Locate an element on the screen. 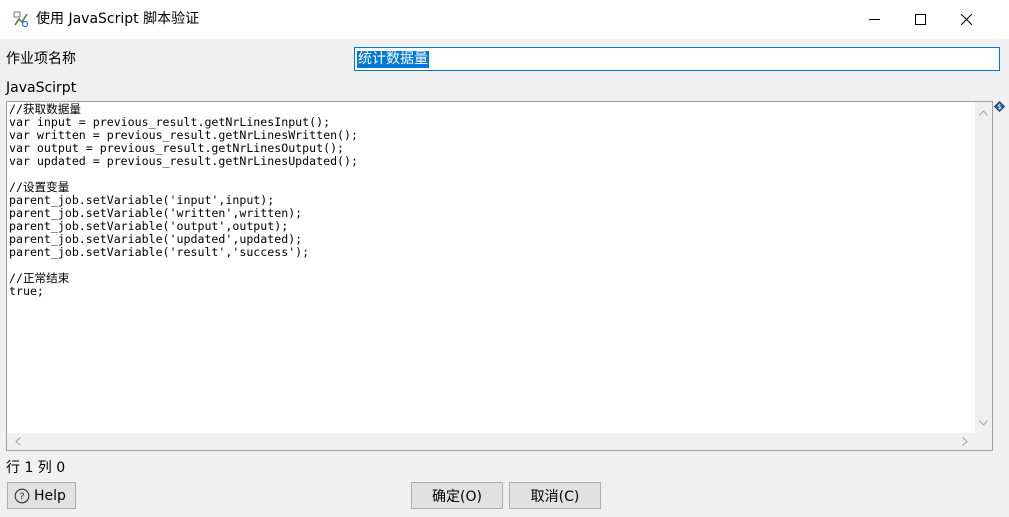 Image resolution: width=1009 pixels, height=517 pixels. job-name-input: 统计数据量 is located at coordinates (677, 59).